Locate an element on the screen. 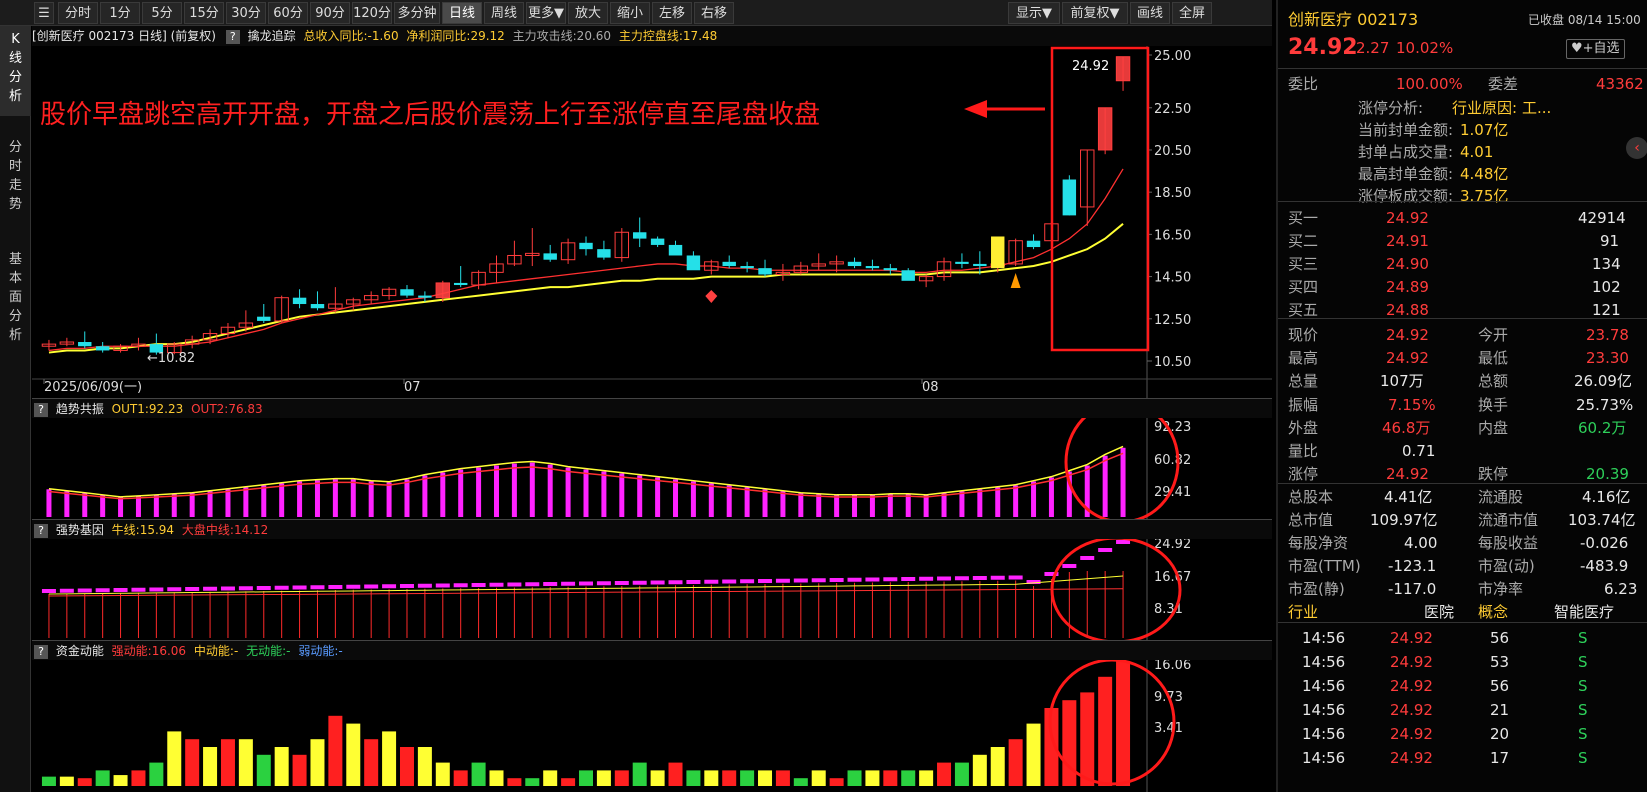 Image resolution: width=1647 pixels, height=792 pixels. period-button: 日线 is located at coordinates (462, 13).